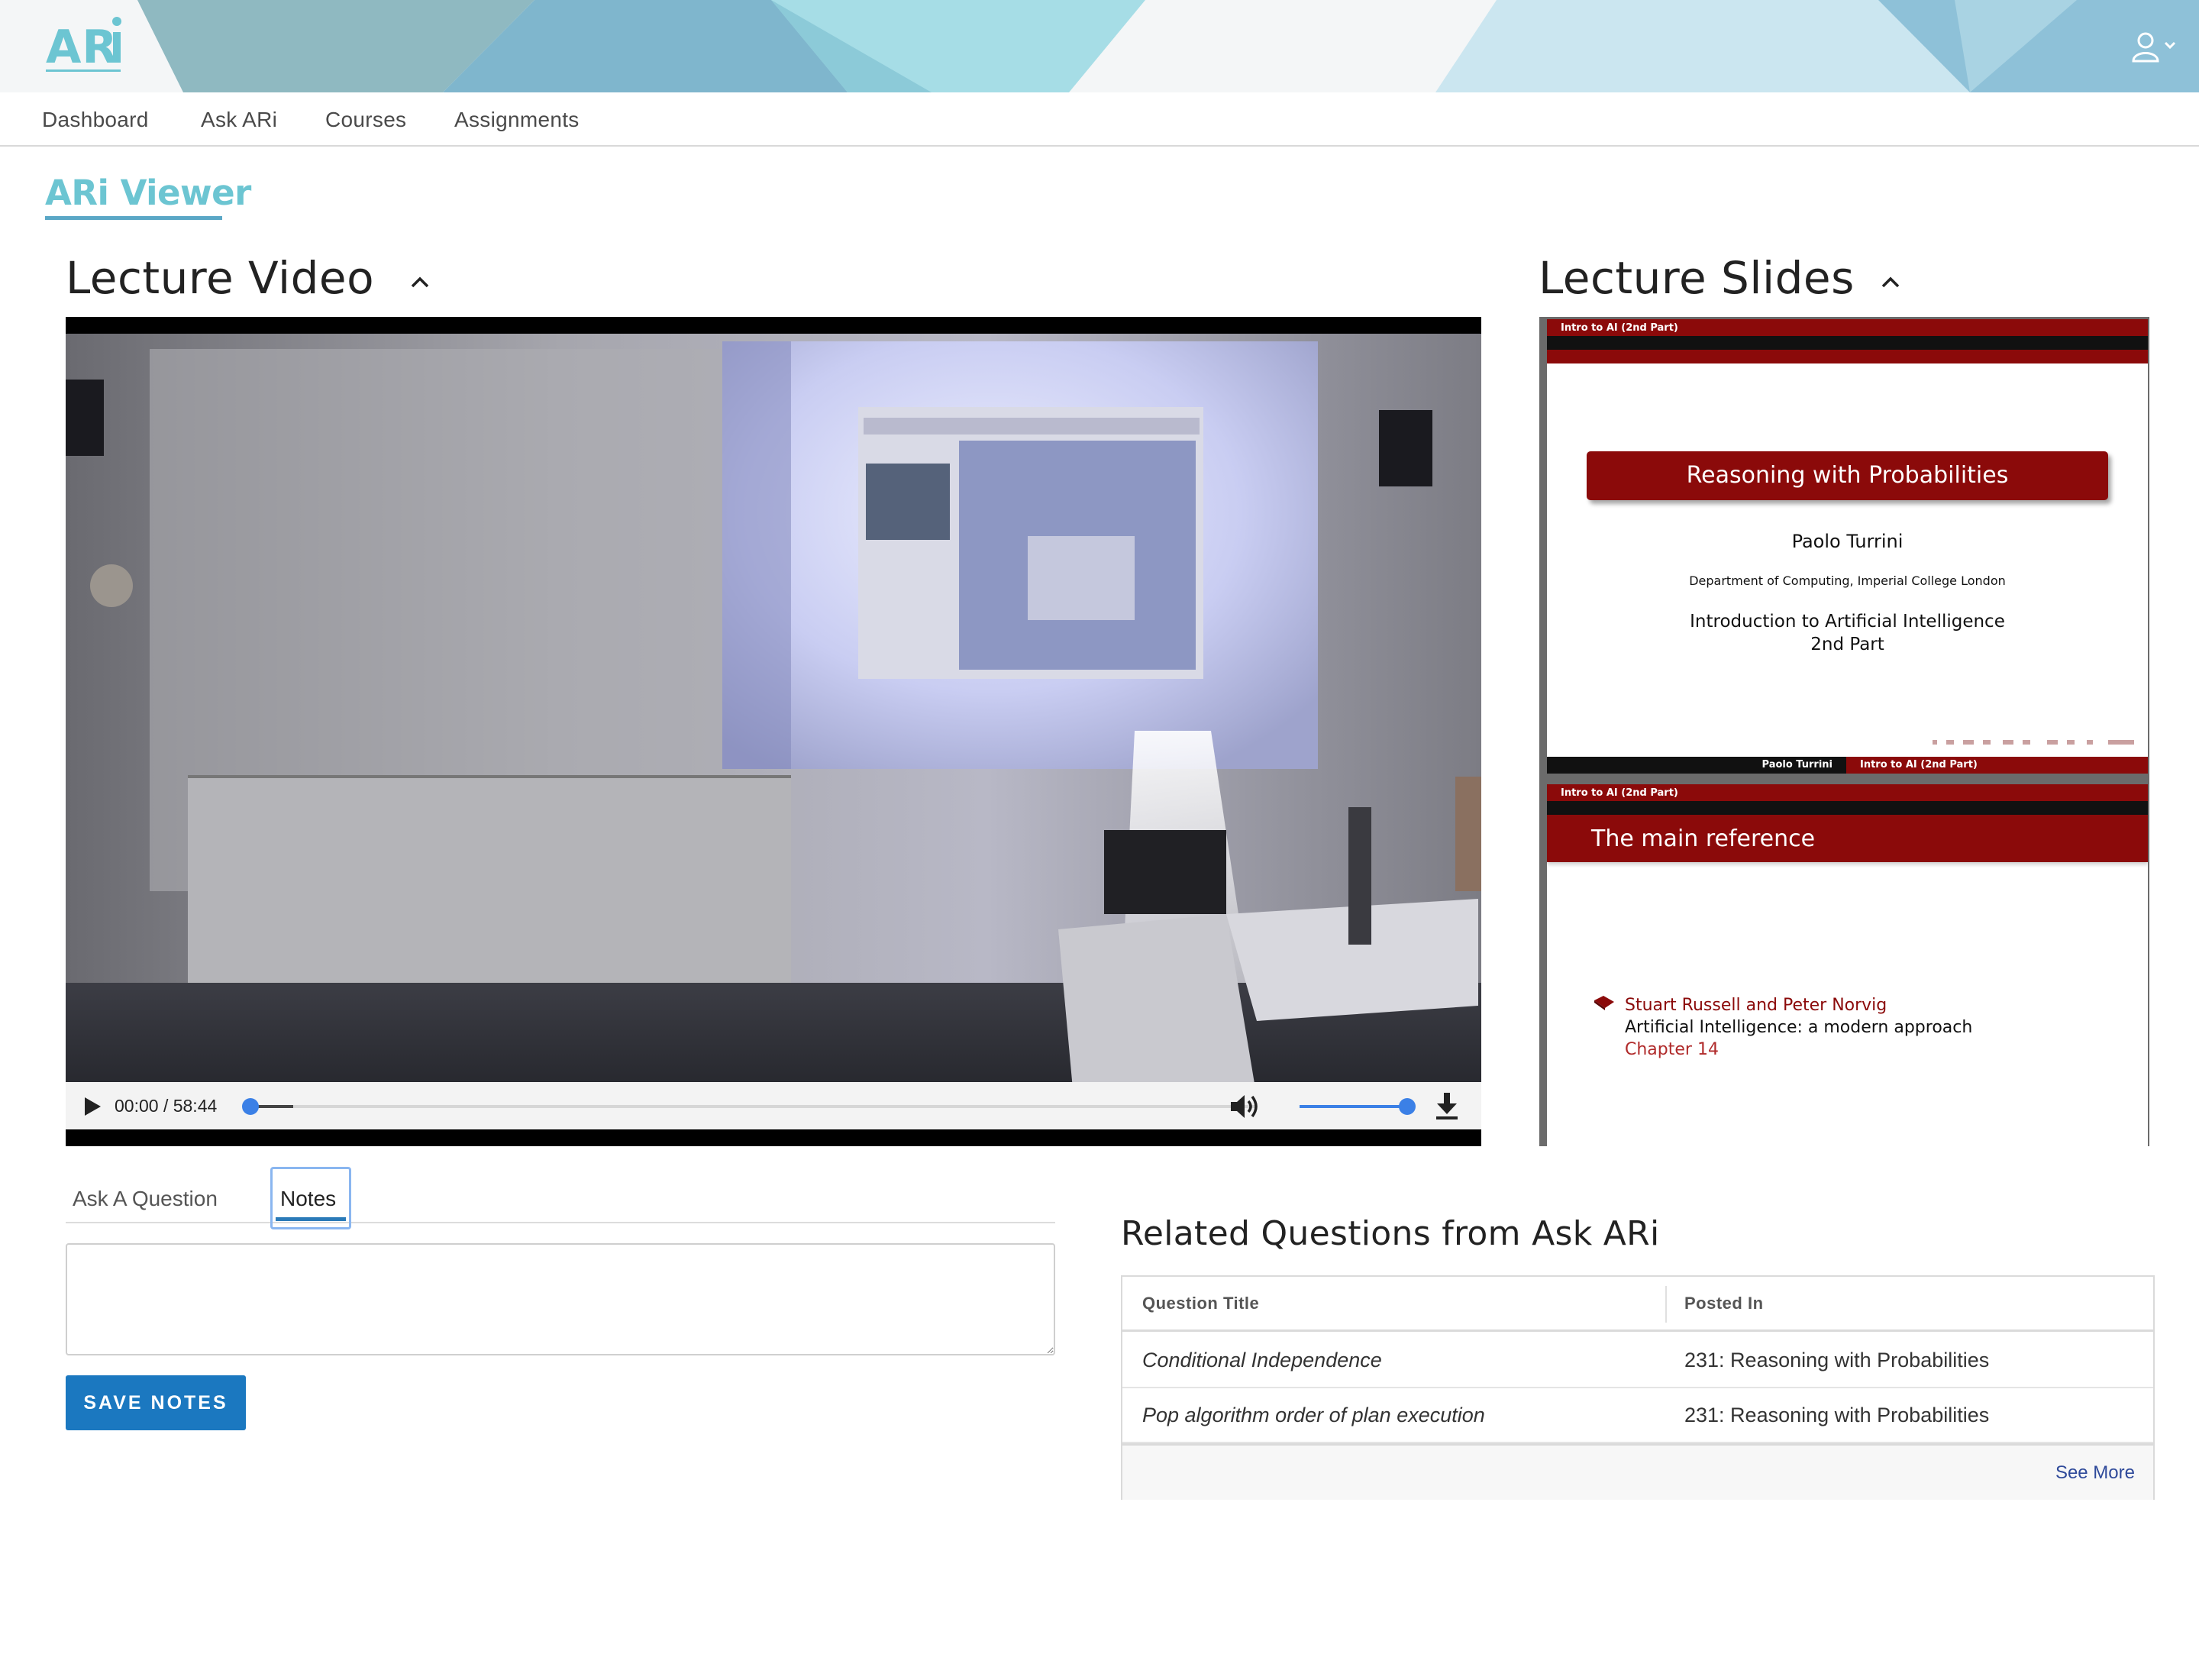 The width and height of the screenshot is (2199, 1680). Describe the element at coordinates (1245, 1106) in the screenshot. I see `volume-icon` at that location.